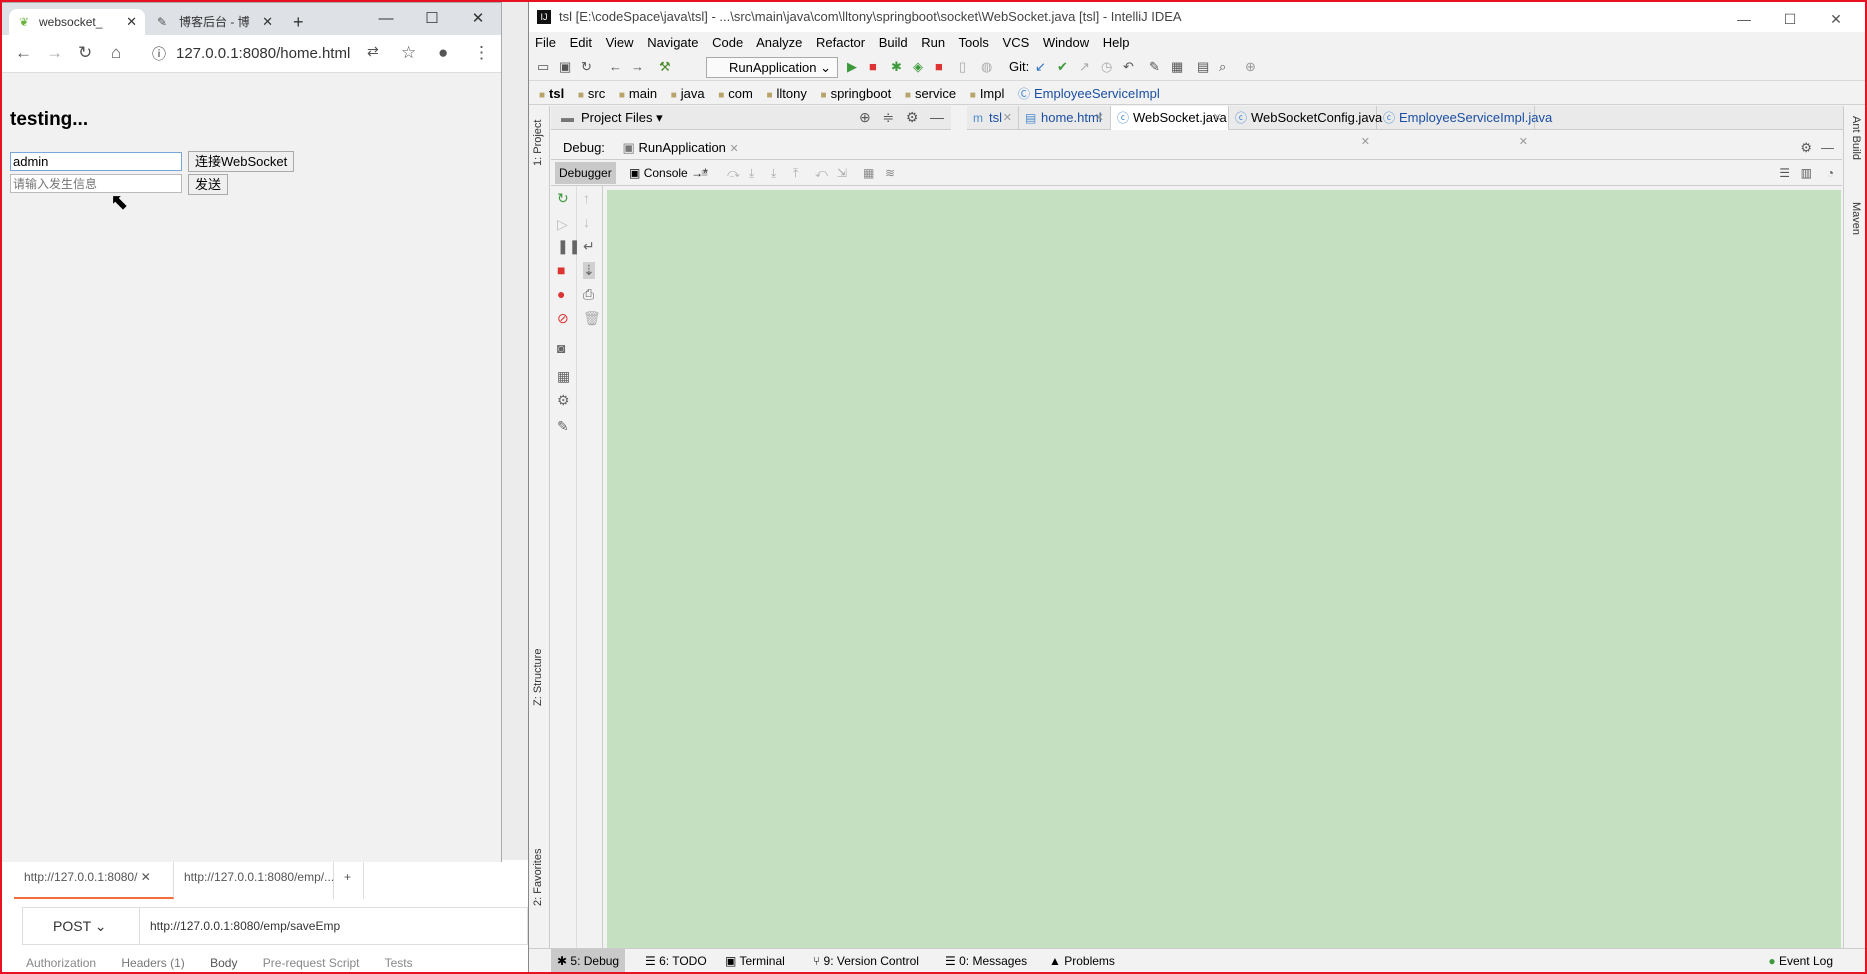 Image resolution: width=1867 pixels, height=974 pixels. Describe the element at coordinates (1040, 67) in the screenshot. I see `git-update-icon: ↙` at that location.